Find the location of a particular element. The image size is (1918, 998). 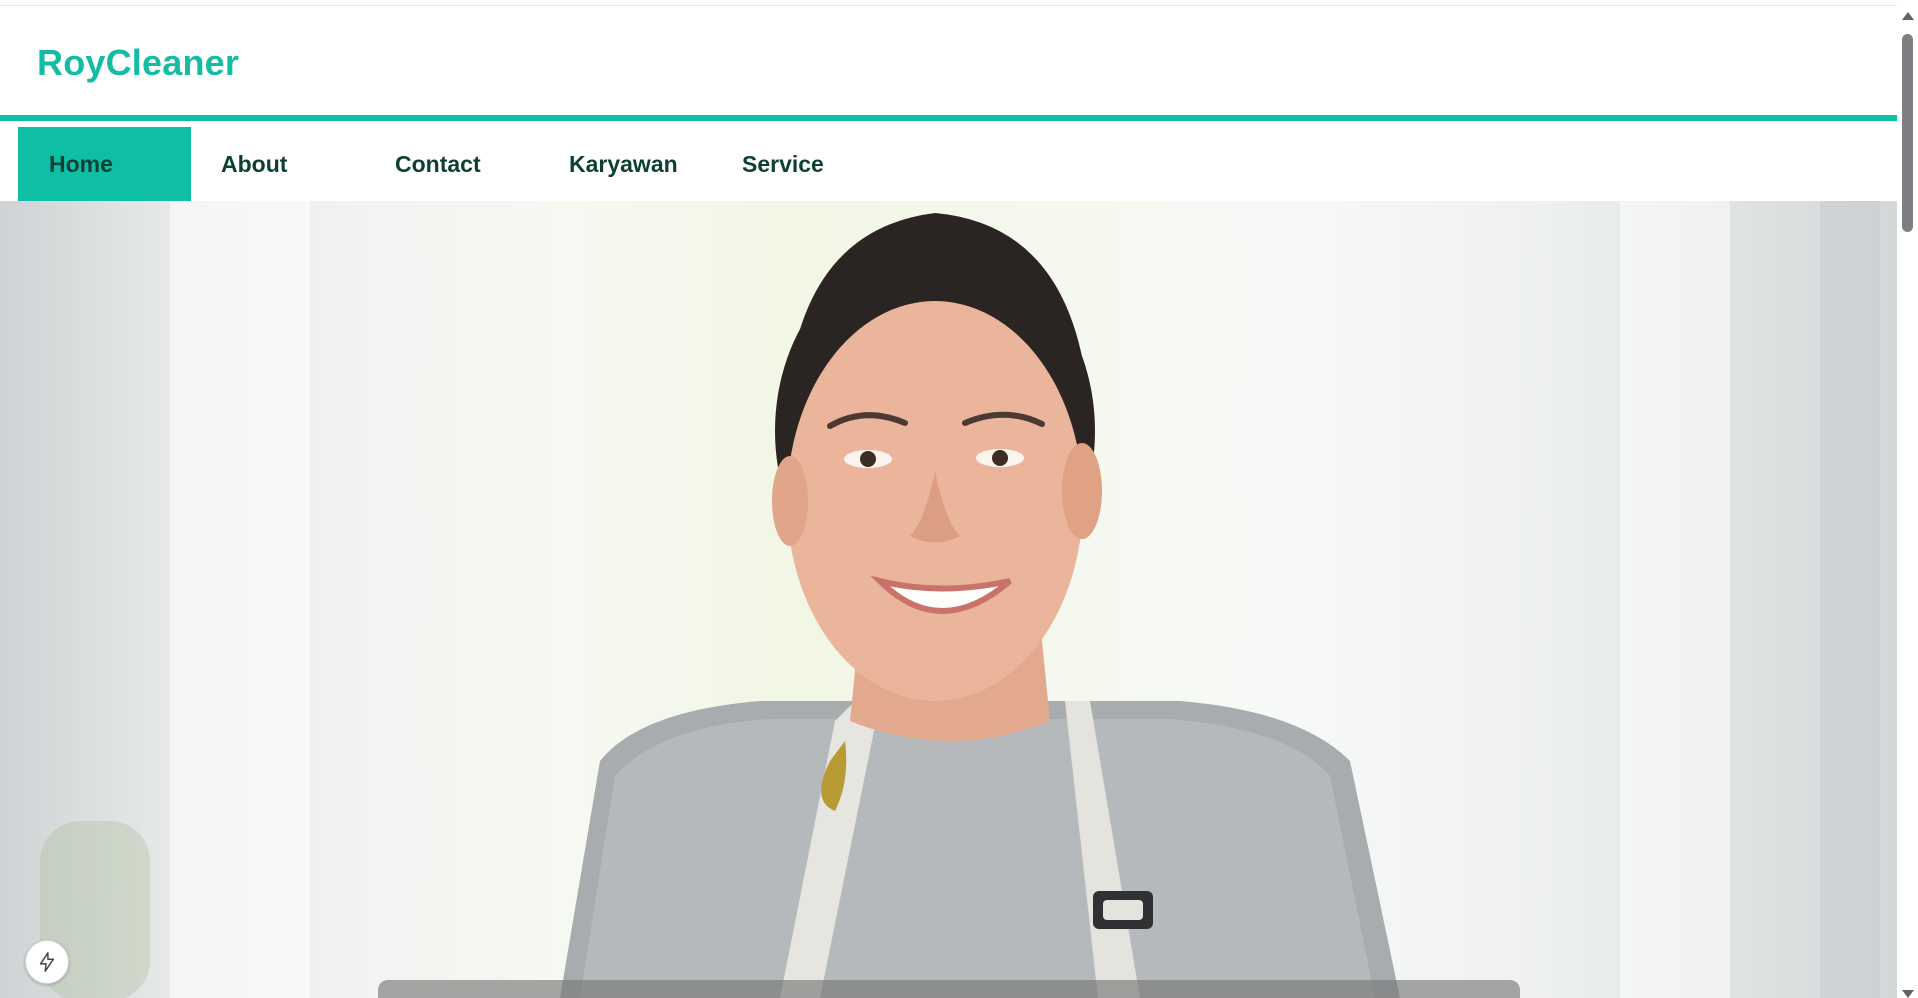

hero-caption-panel is located at coordinates (949, 989).